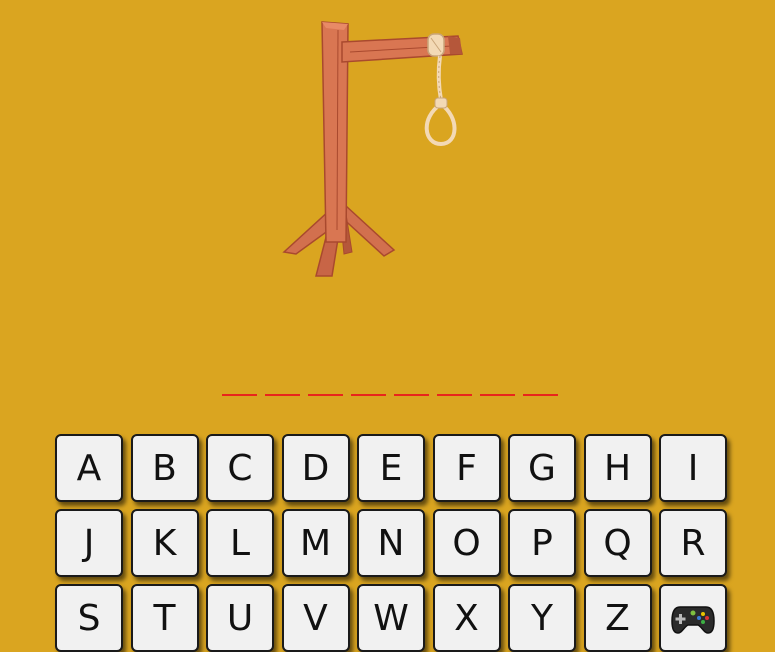 The width and height of the screenshot is (775, 652). Describe the element at coordinates (164, 468) in the screenshot. I see `key-b: B` at that location.